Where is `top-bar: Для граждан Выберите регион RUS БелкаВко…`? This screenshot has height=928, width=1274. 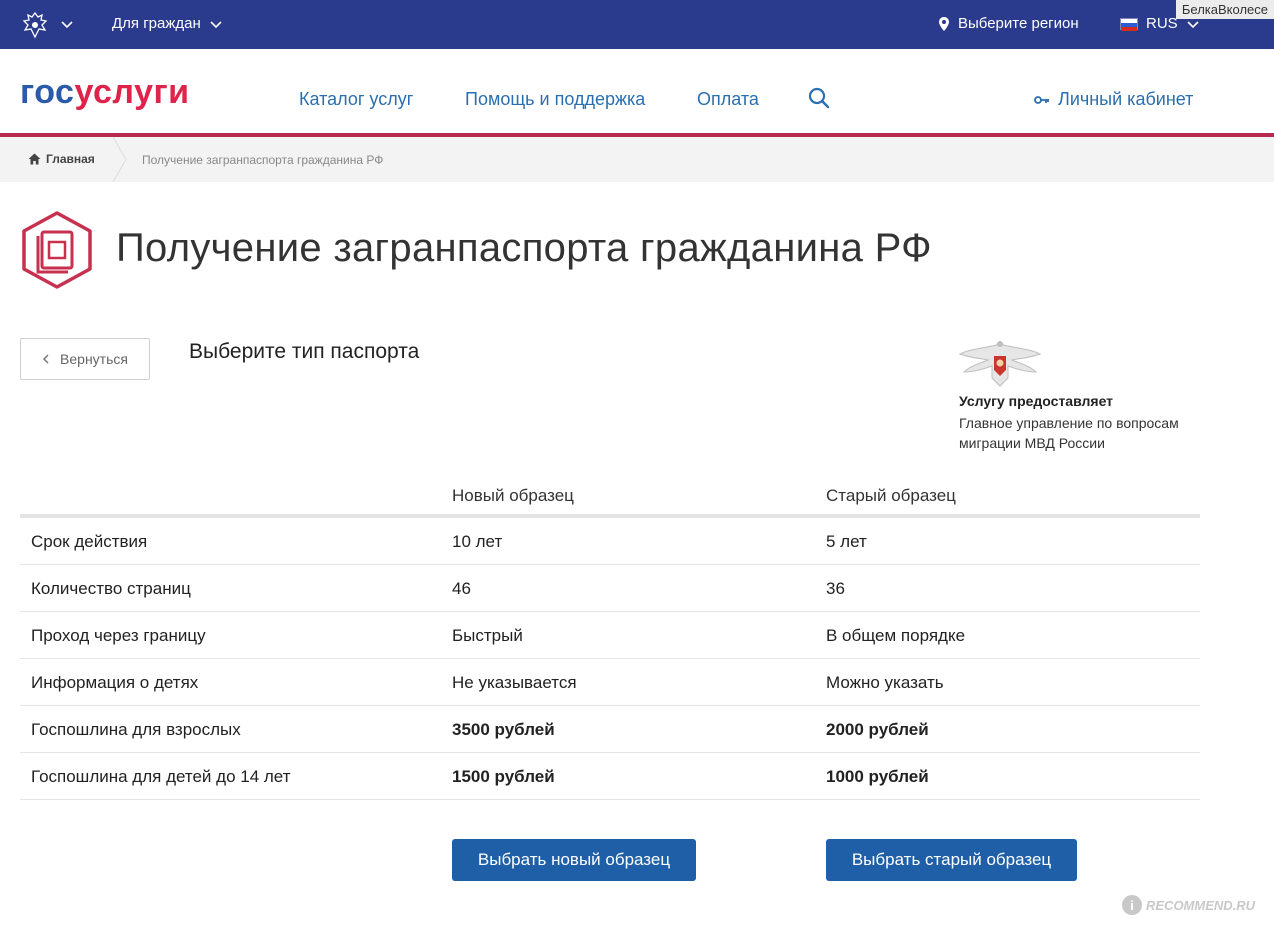 top-bar: Для граждан Выберите регион RUS БелкаВко… is located at coordinates (637, 24).